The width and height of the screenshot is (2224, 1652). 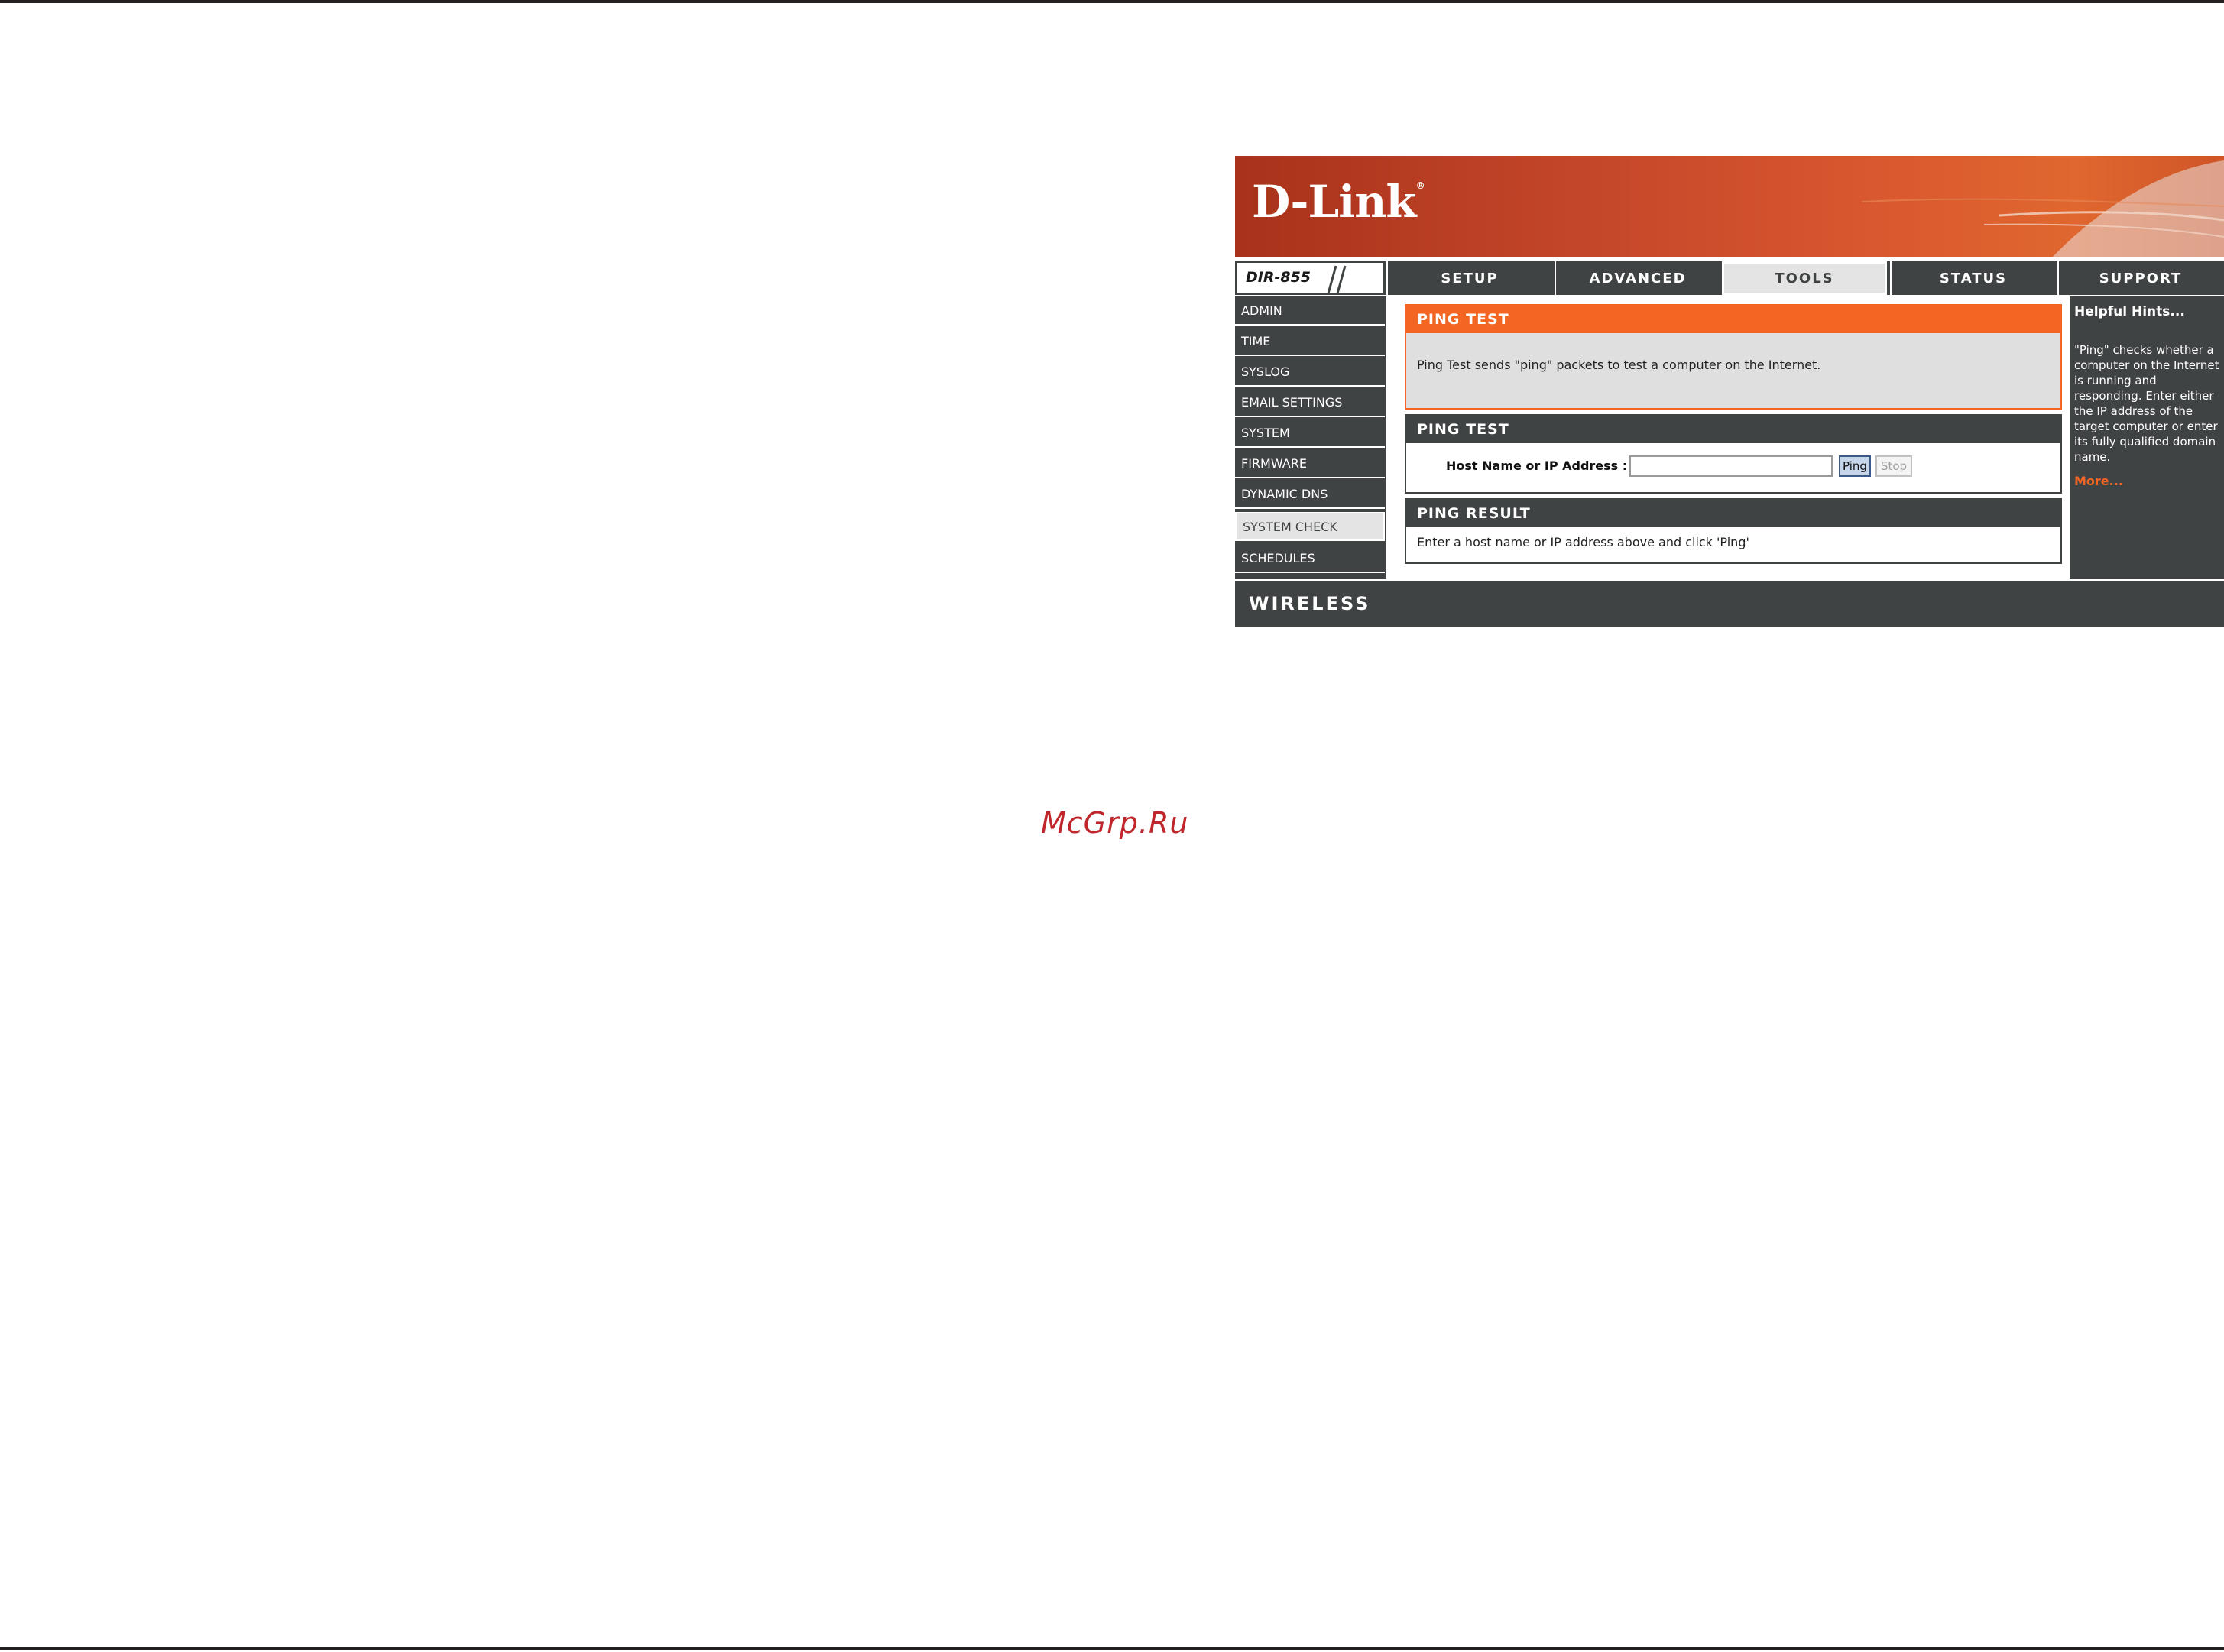 I want to click on sidebar-item-firmware: FIRMWARE, so click(x=1310, y=463).